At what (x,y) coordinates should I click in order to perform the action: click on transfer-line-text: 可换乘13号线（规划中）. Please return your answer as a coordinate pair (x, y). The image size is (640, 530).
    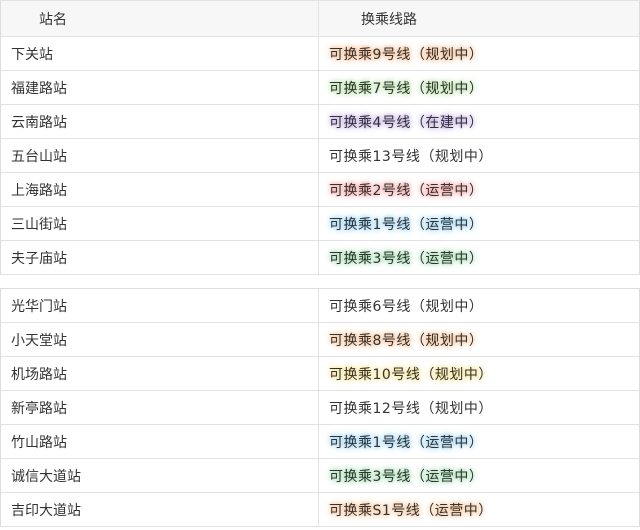
    Looking at the image, I should click on (411, 156).